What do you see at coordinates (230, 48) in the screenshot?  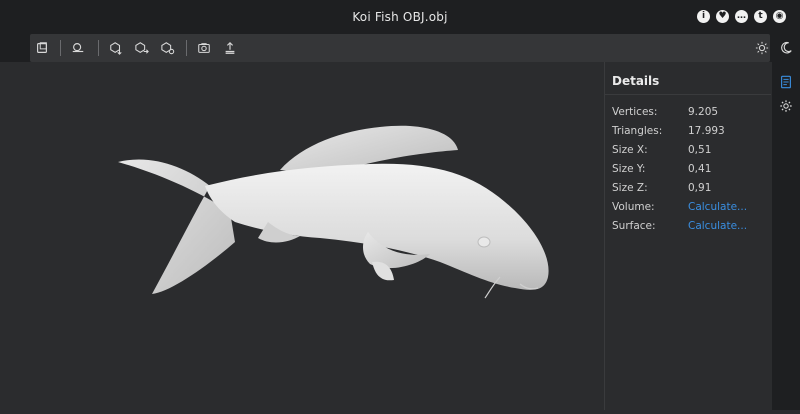 I see `upload-icon` at bounding box center [230, 48].